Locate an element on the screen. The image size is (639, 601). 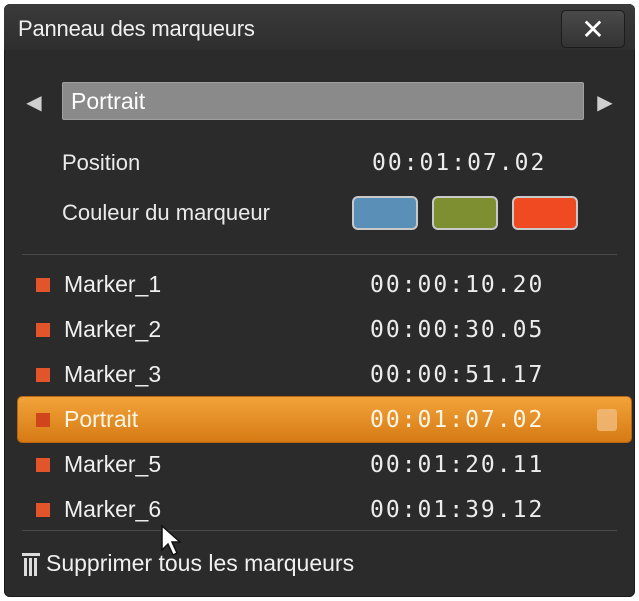
delete-all-markers-button: Supprimer tous les marqueurs is located at coordinates (188, 563).